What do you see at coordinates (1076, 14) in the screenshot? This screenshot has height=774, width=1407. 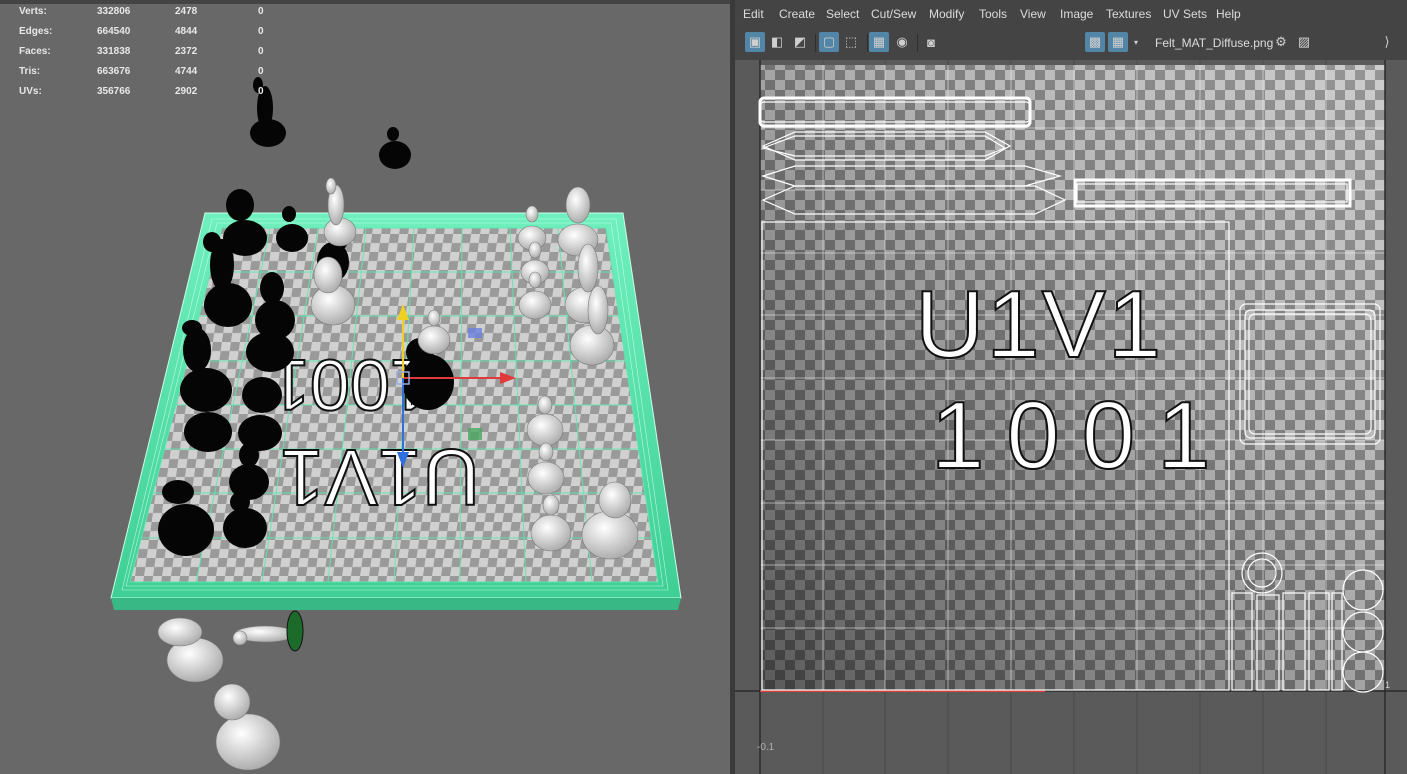 I see `menu-image: Image` at bounding box center [1076, 14].